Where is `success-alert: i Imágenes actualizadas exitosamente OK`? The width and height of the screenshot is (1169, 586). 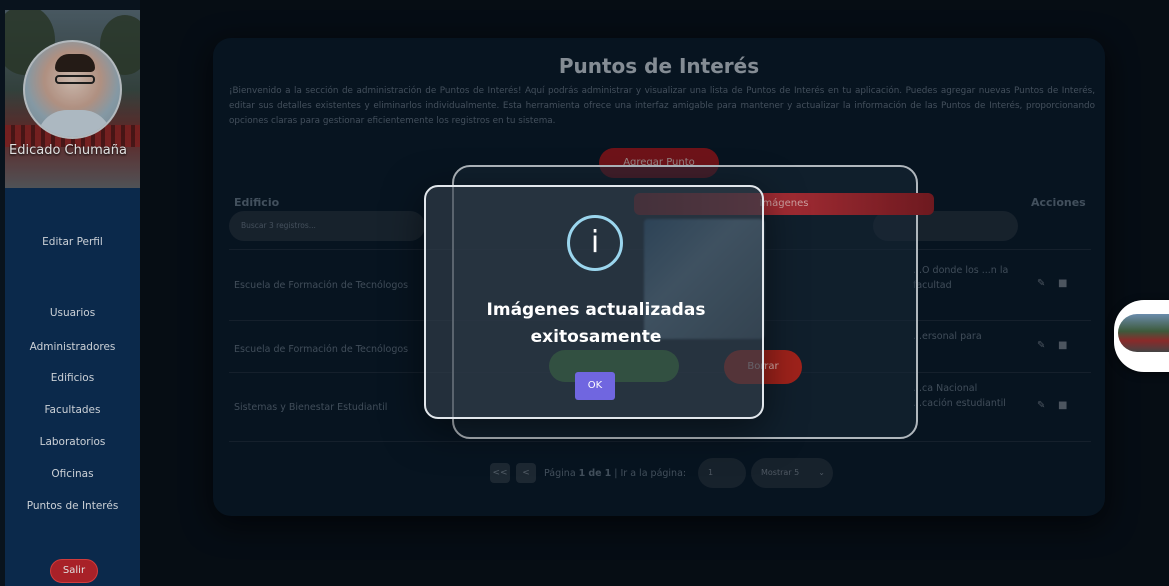
success-alert: i Imágenes actualizadas exitosamente OK is located at coordinates (594, 302).